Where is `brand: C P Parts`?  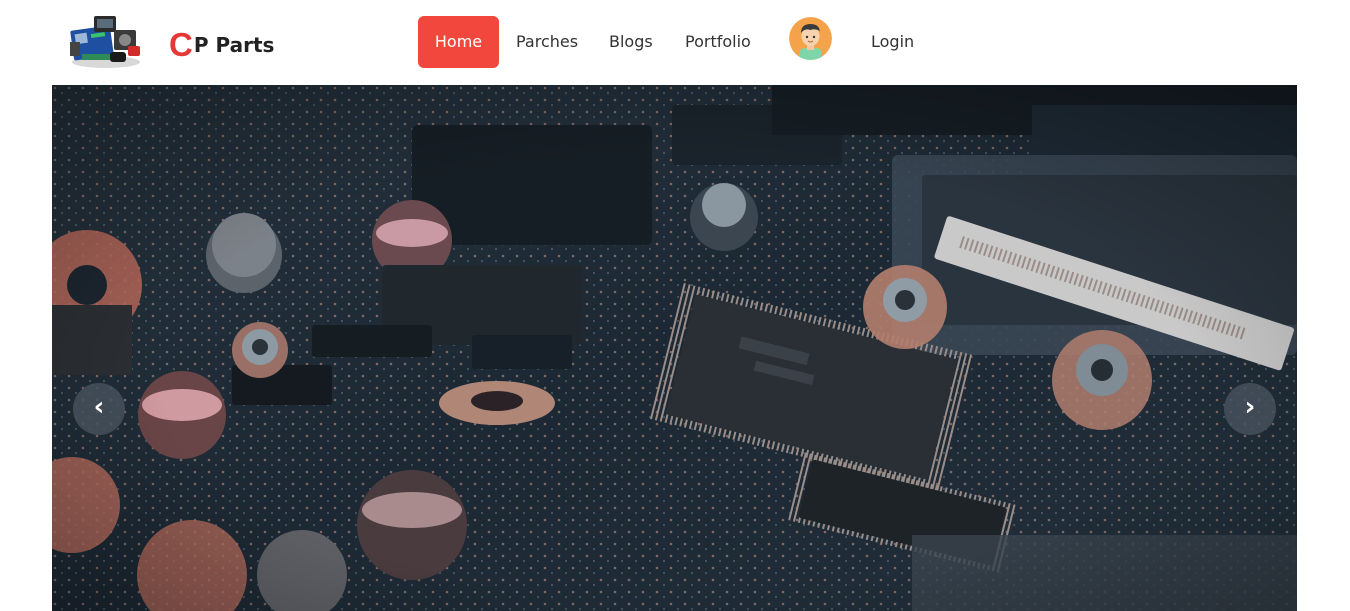 brand: C P Parts is located at coordinates (221, 44).